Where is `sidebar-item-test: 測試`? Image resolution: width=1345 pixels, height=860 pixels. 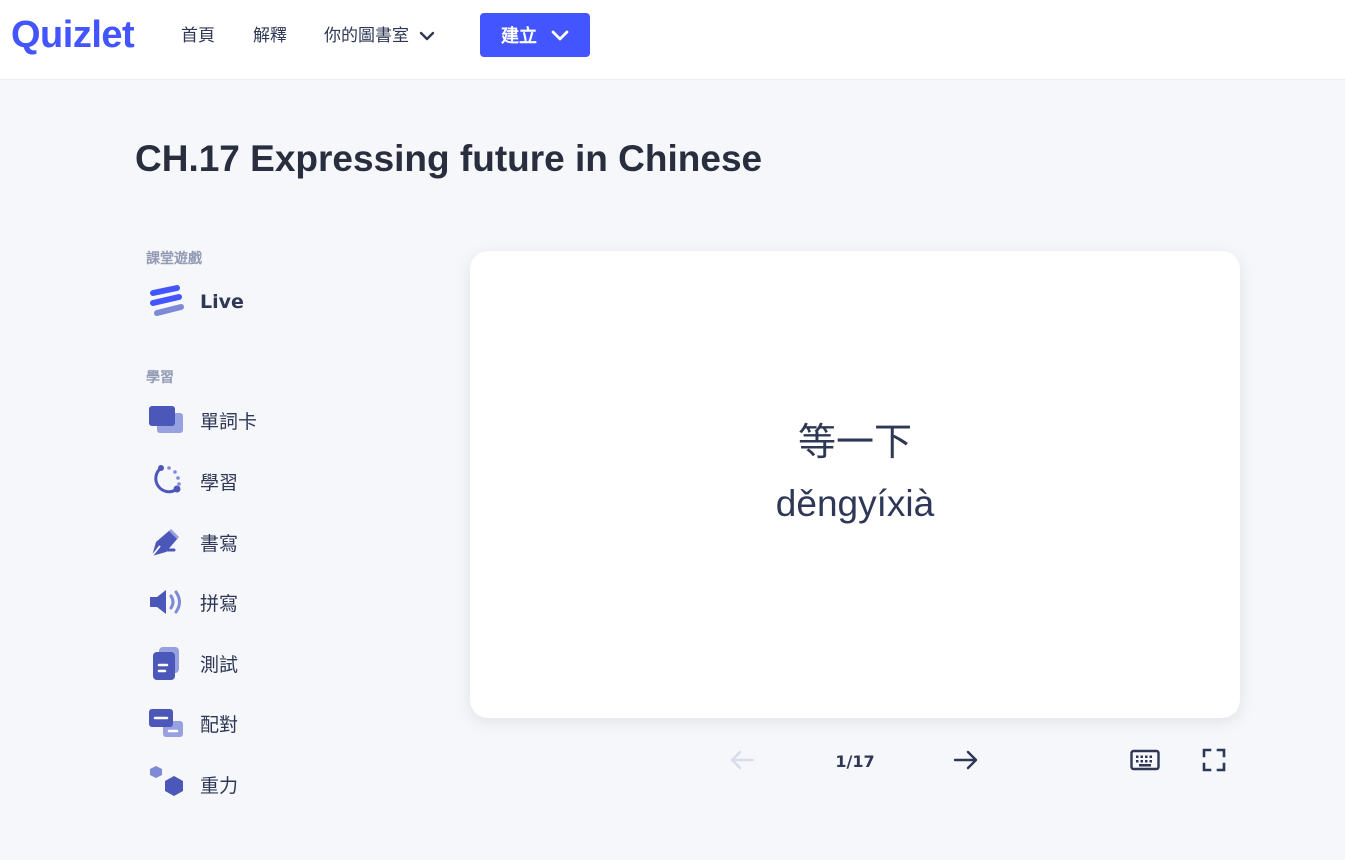
sidebar-item-test: 測試 is located at coordinates (256, 663).